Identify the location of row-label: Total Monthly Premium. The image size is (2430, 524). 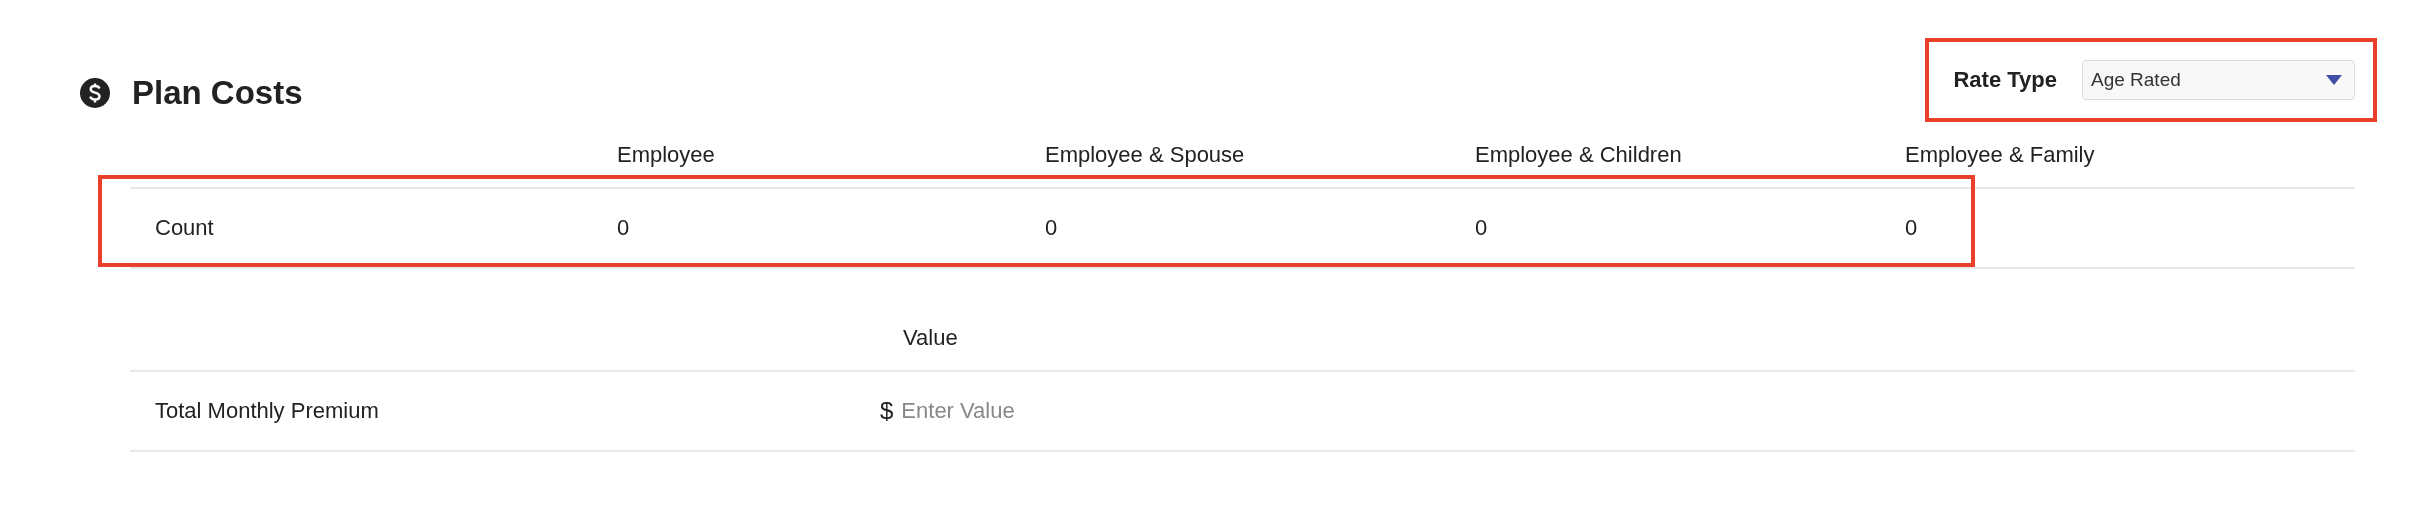
(267, 411).